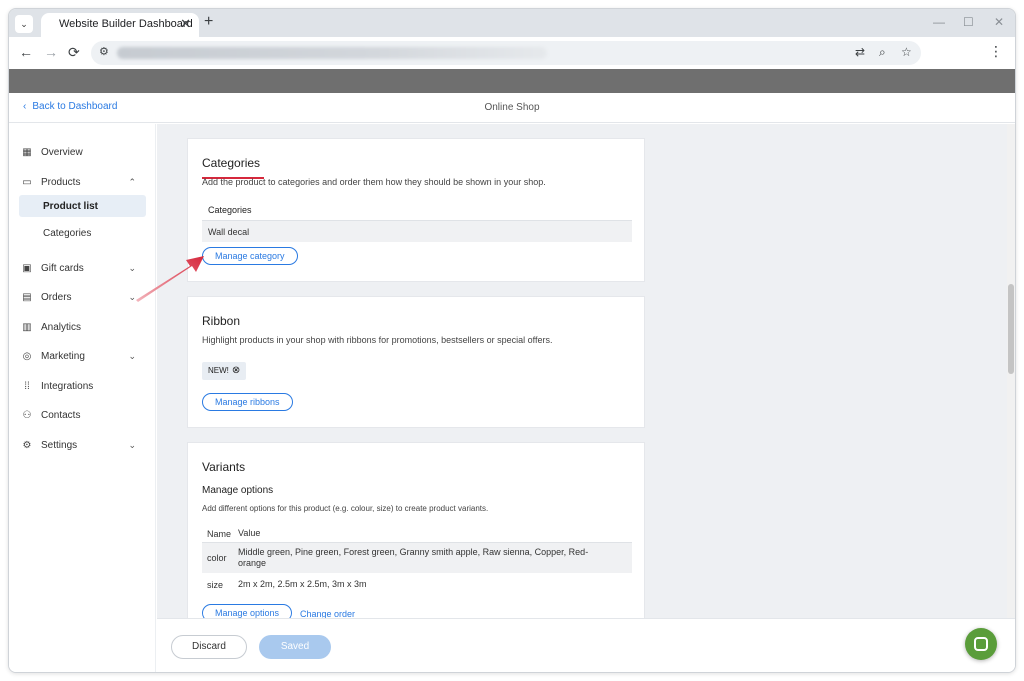 This screenshot has width=1024, height=681. What do you see at coordinates (417, 584) in the screenshot?
I see `table-row: size 2m x 2m, 2.5m x 2.5m, 3m x 3m` at bounding box center [417, 584].